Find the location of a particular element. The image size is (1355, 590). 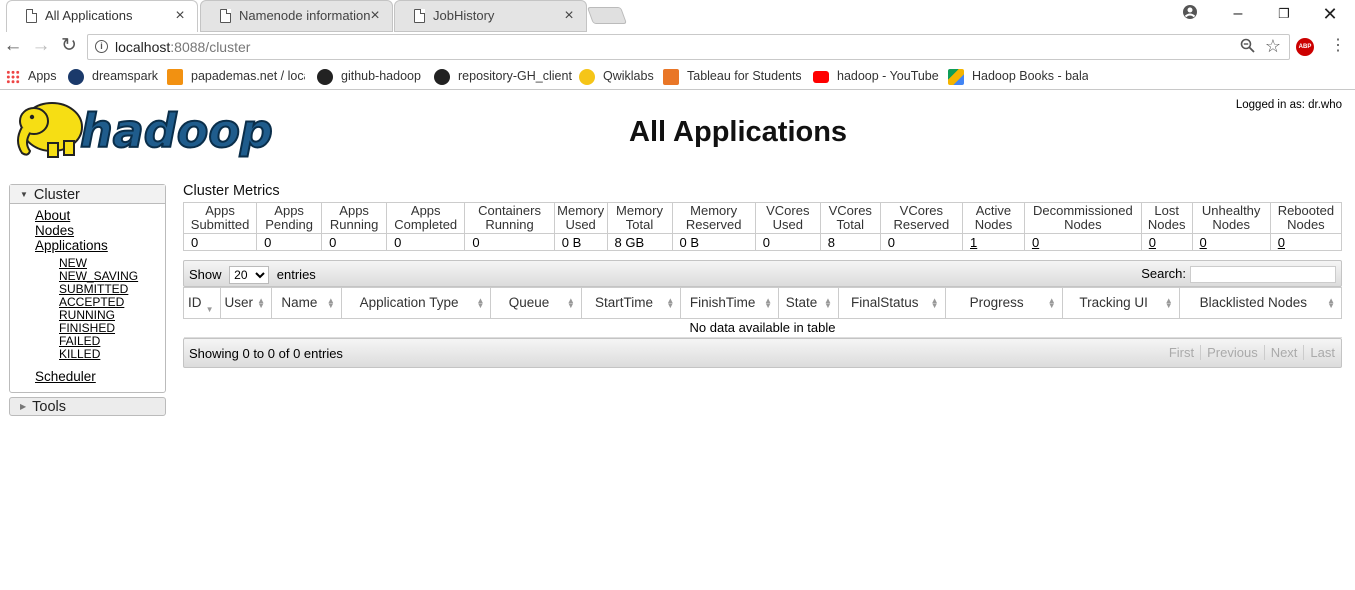

search-control: Search: is located at coordinates (1238, 275).